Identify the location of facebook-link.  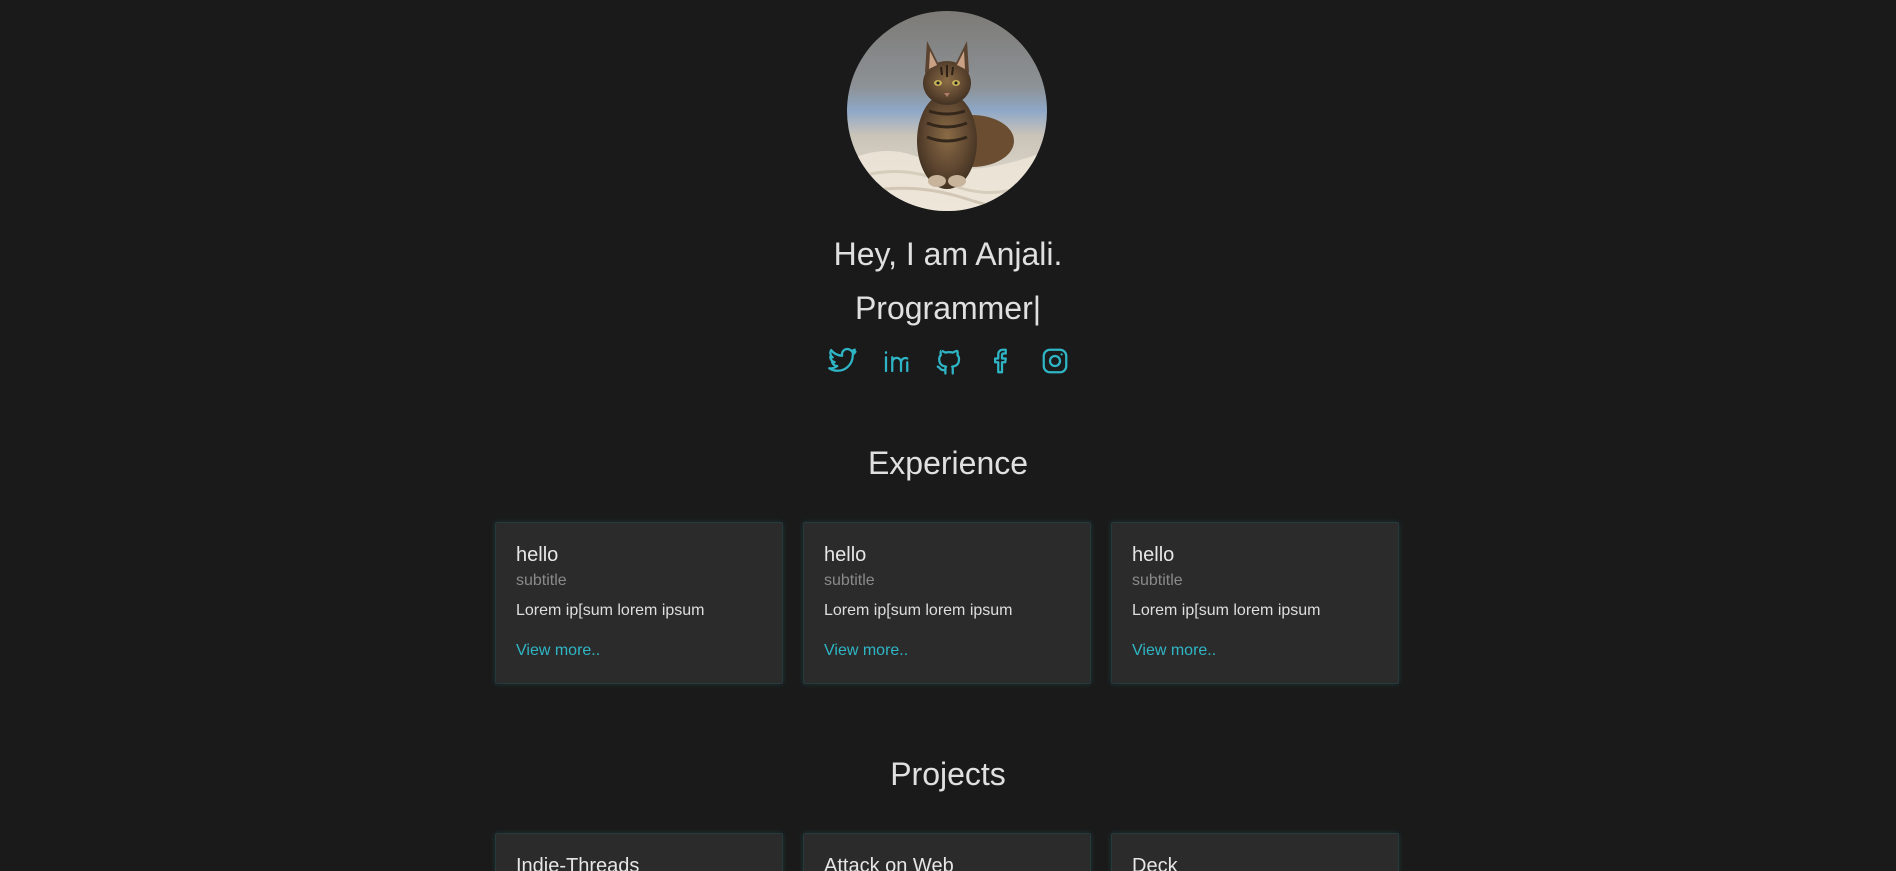
(1002, 361).